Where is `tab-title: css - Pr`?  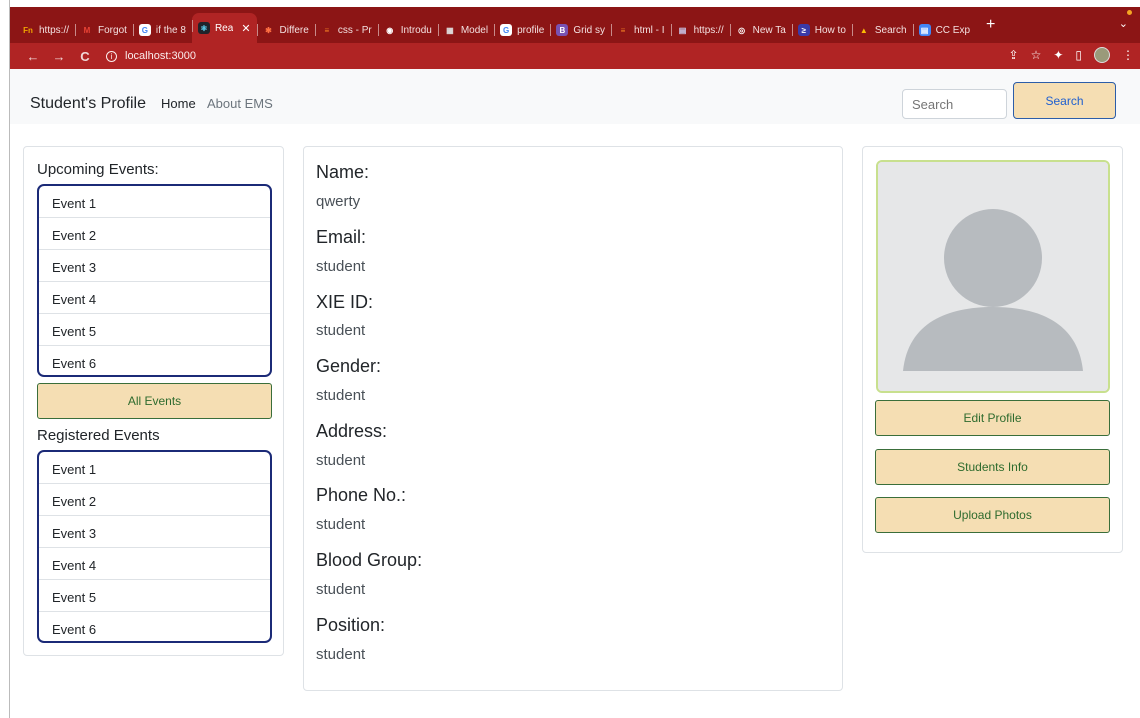 tab-title: css - Pr is located at coordinates (355, 30).